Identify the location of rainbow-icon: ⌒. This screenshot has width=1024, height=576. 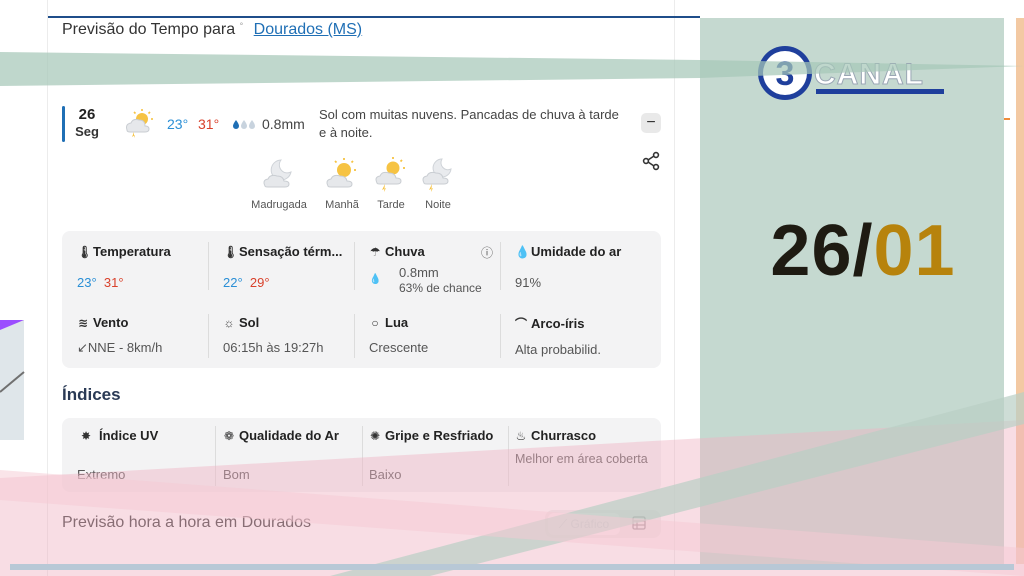
(521, 324).